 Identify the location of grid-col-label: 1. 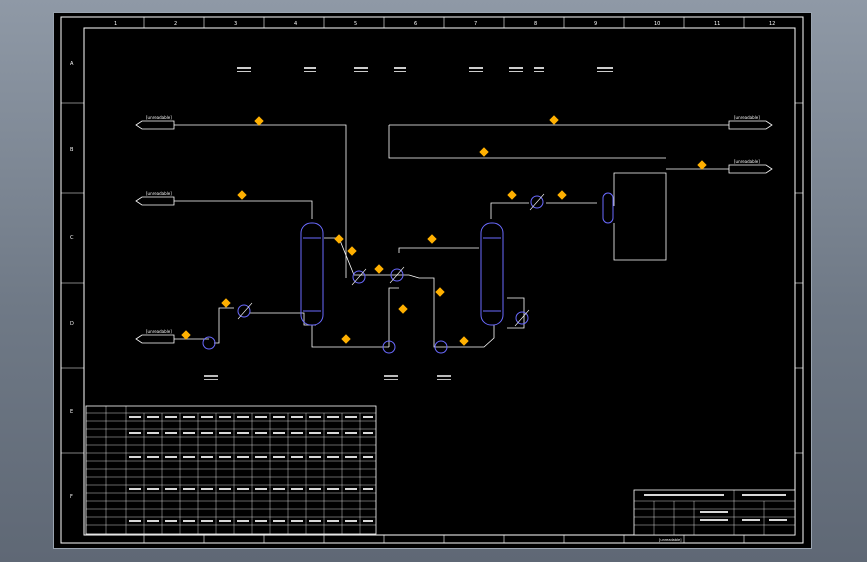
(115, 24).